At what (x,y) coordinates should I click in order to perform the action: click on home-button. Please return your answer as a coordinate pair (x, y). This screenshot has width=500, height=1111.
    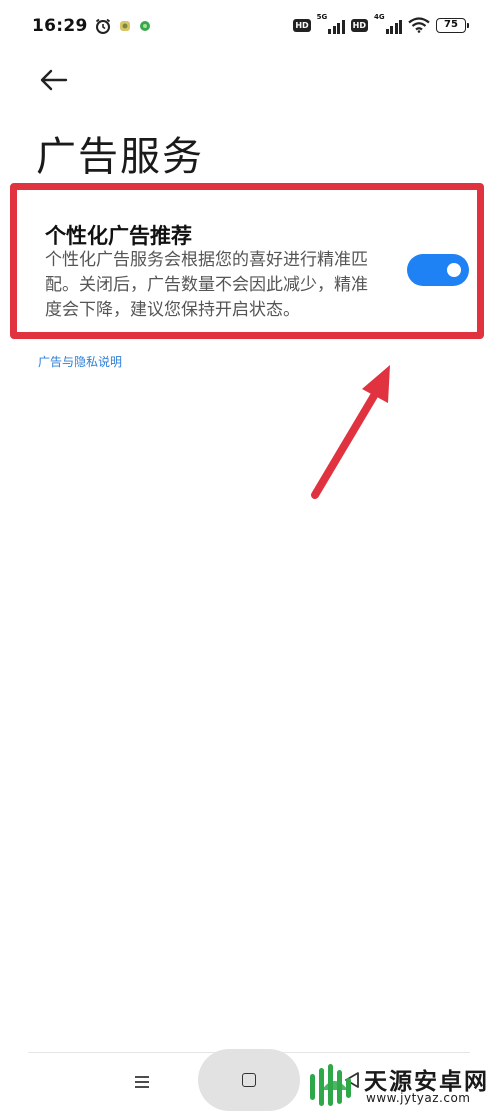
    Looking at the image, I should click on (249, 1080).